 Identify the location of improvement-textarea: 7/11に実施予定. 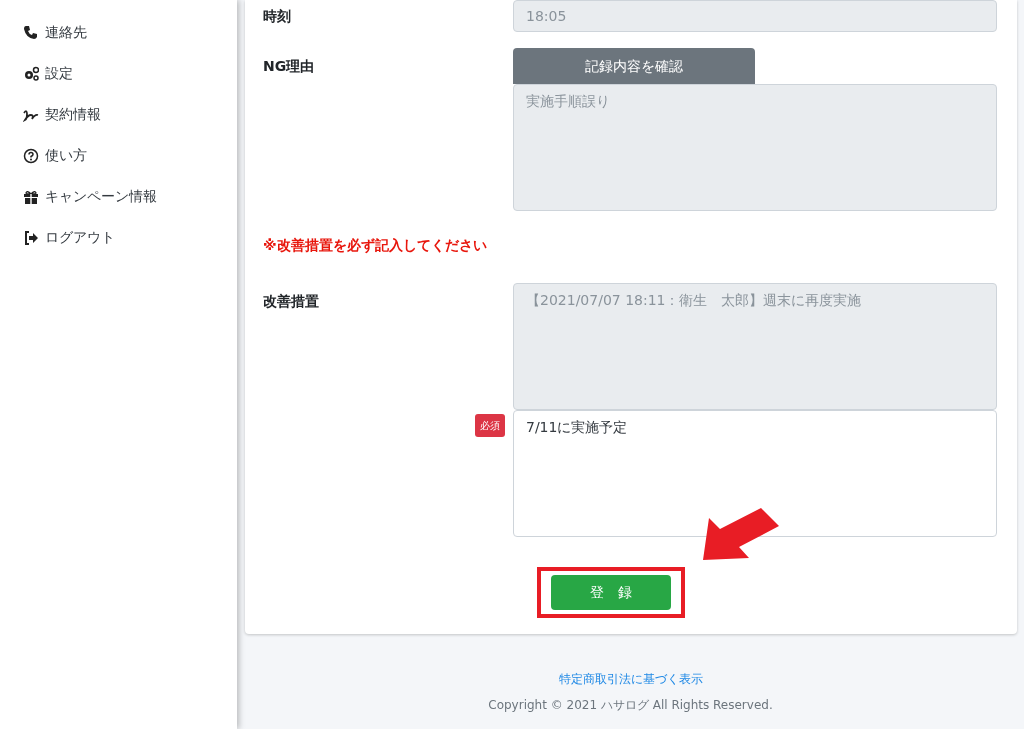
(755, 473).